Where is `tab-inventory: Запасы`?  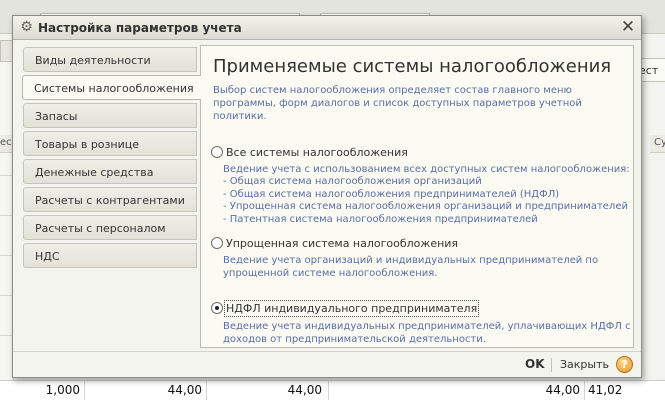
tab-inventory: Запасы is located at coordinates (110, 115).